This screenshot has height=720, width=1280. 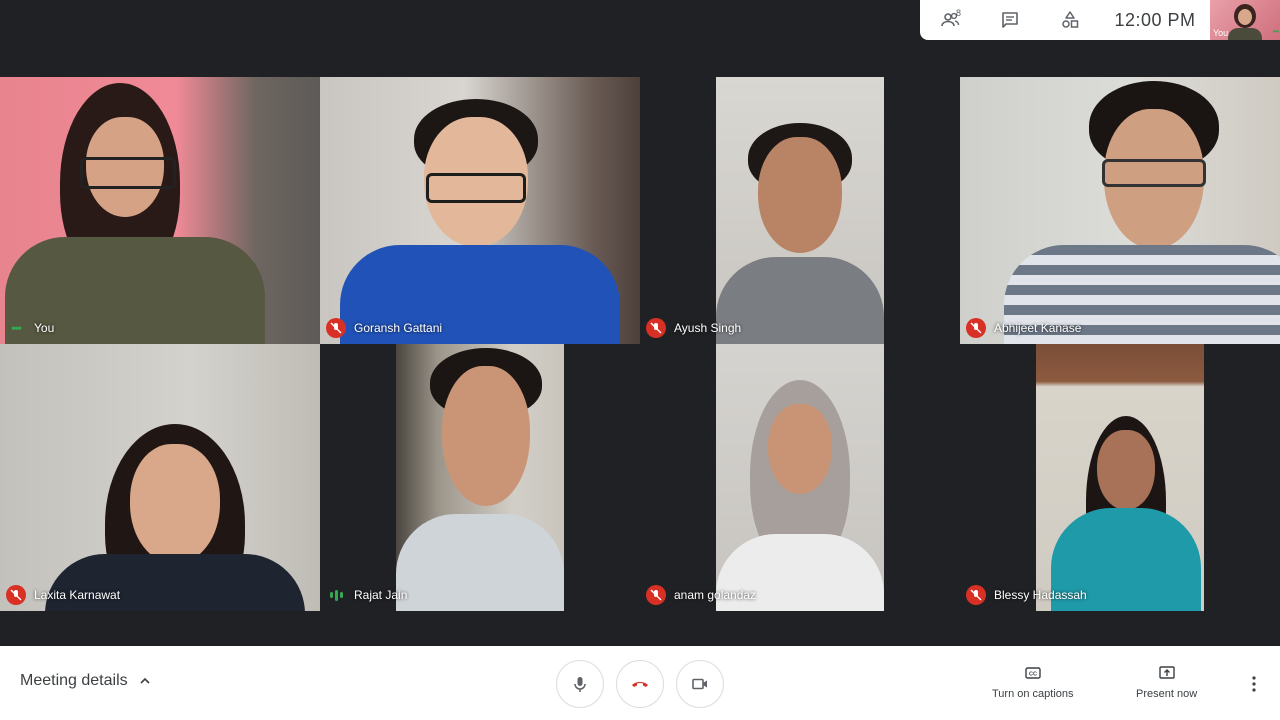 I want to click on end-call-button, so click(x=640, y=684).